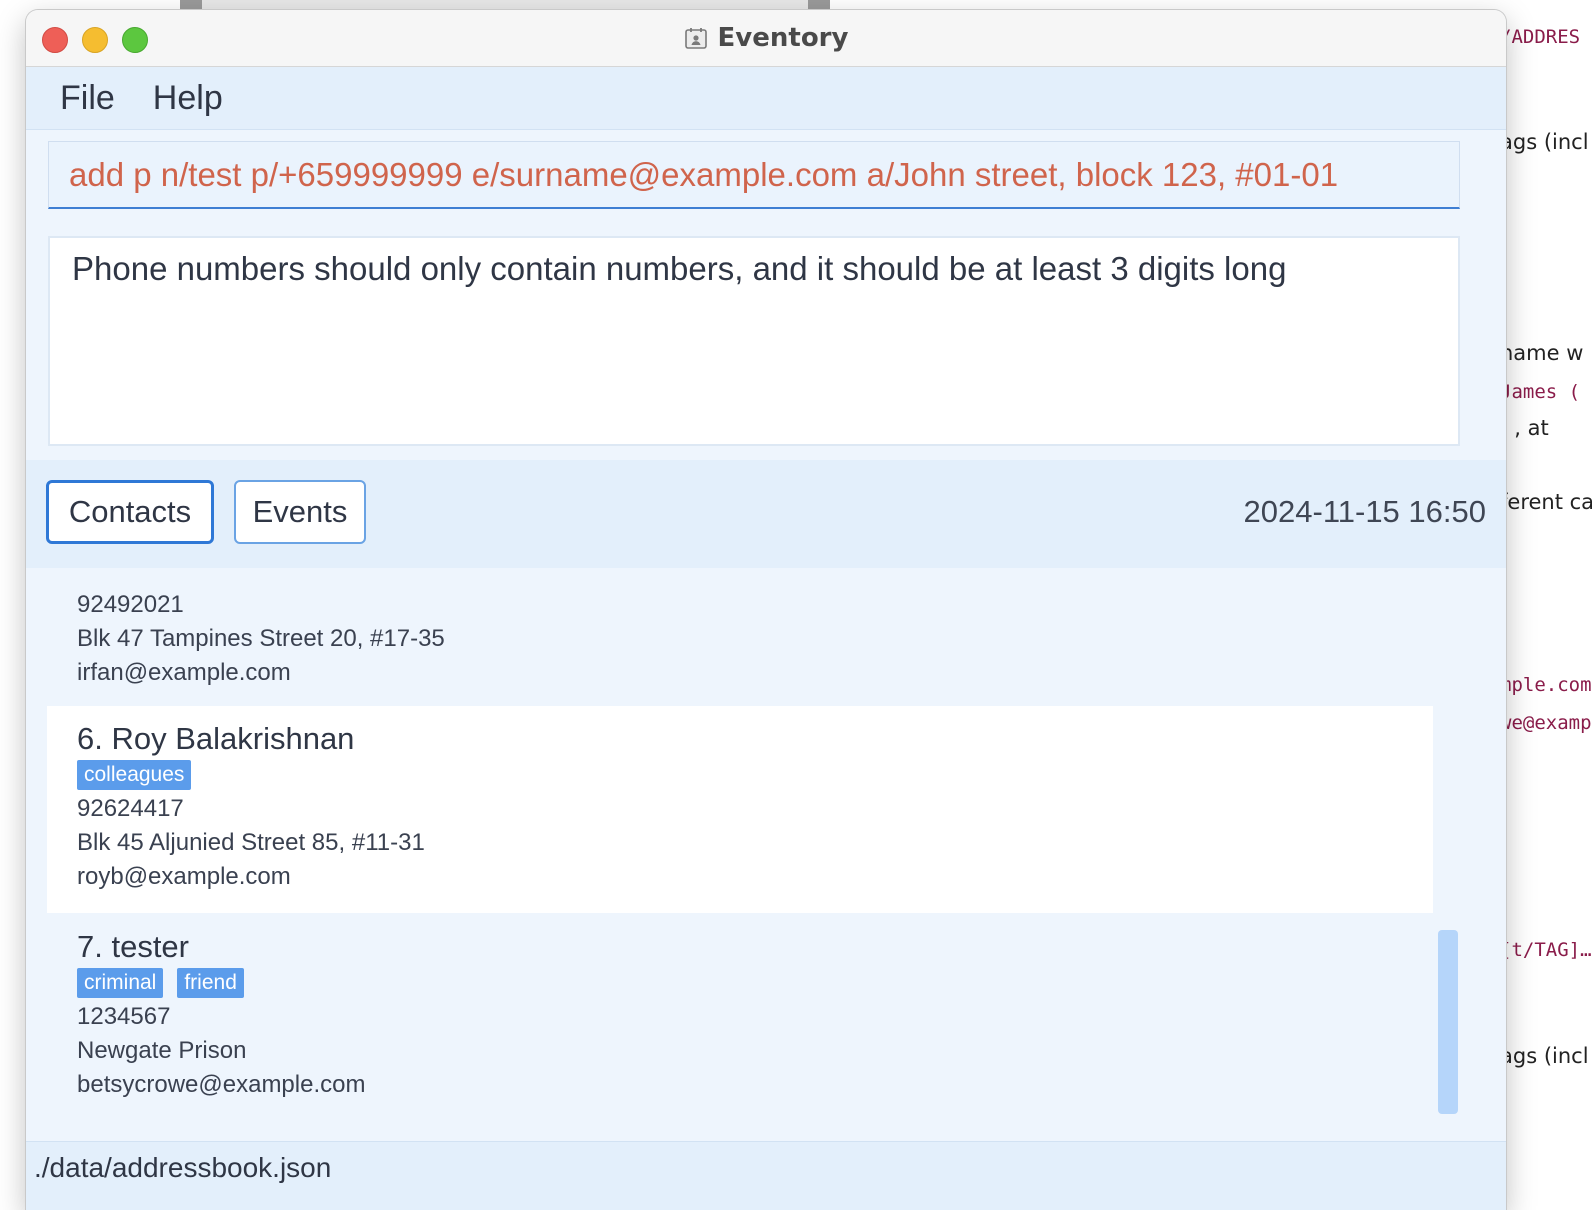 Image resolution: width=1592 pixels, height=1210 pixels. Describe the element at coordinates (251, 842) in the screenshot. I see `contact-address: Blk 45 Aljunied Street 85, #11-31` at that location.